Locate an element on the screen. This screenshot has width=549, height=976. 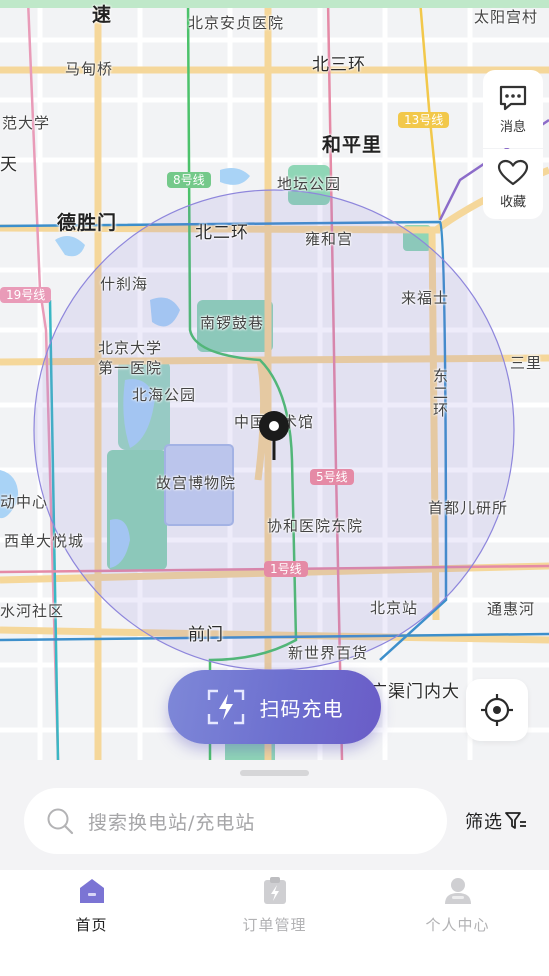
map-label: 北海公园 is located at coordinates (164, 395).